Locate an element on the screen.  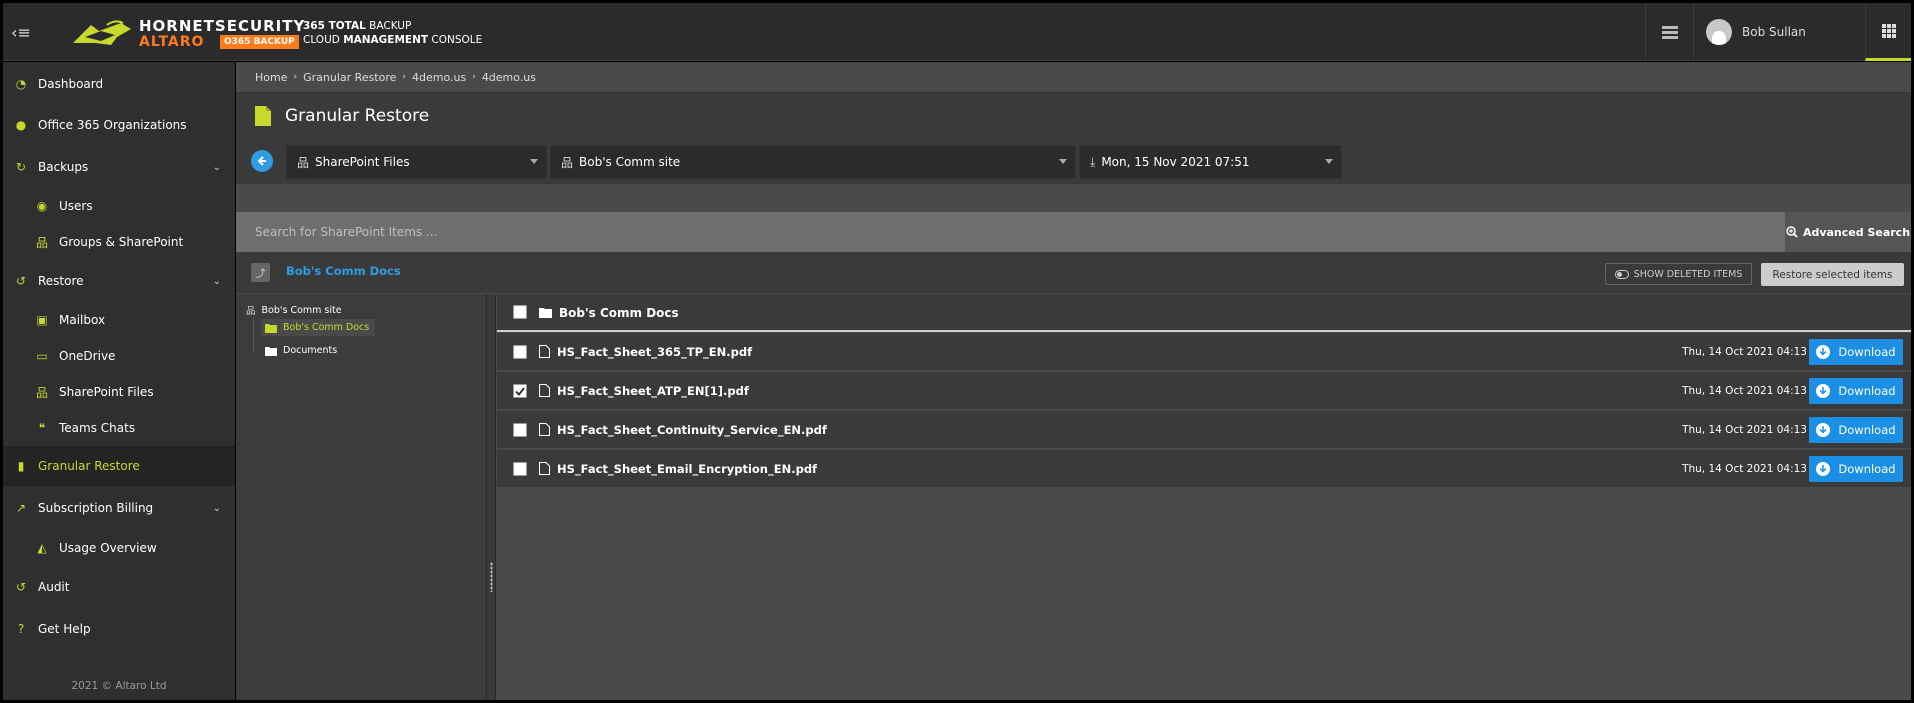
product-line-2: CLOUD MANAGEMENT CONSOLE is located at coordinates (393, 40).